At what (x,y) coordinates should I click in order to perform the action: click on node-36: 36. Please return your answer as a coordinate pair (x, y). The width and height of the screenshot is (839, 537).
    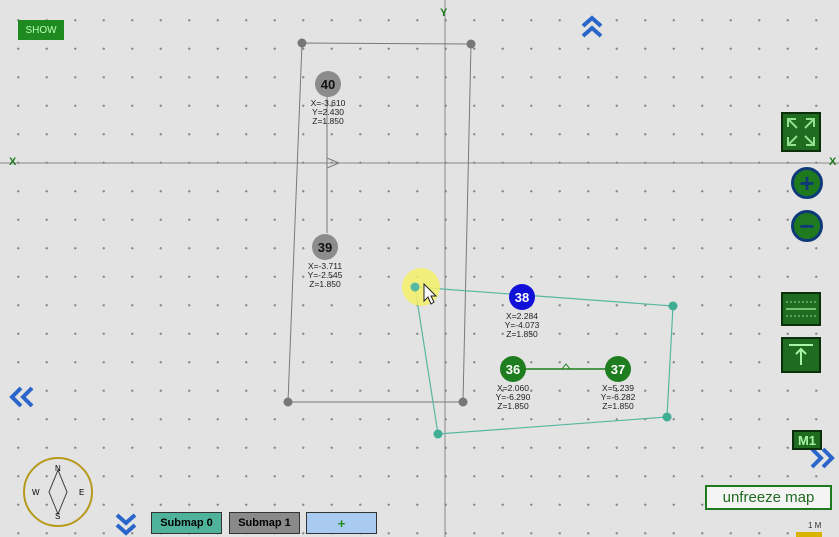
    Looking at the image, I should click on (513, 369).